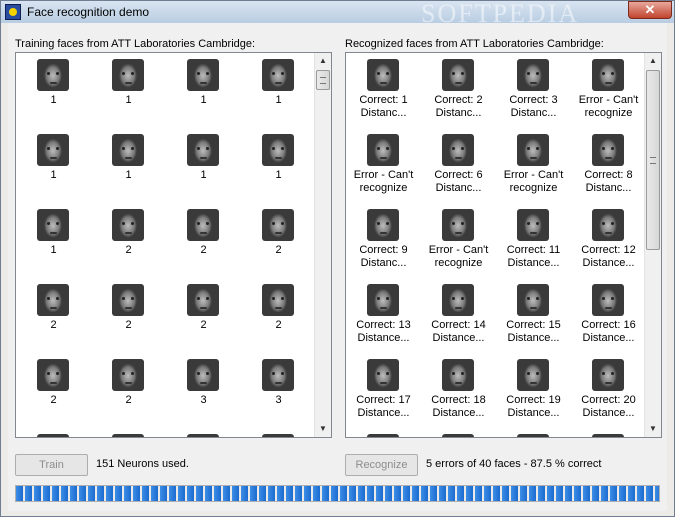  Describe the element at coordinates (533, 325) in the screenshot. I see `face-caption-line: Correct: 15` at that location.